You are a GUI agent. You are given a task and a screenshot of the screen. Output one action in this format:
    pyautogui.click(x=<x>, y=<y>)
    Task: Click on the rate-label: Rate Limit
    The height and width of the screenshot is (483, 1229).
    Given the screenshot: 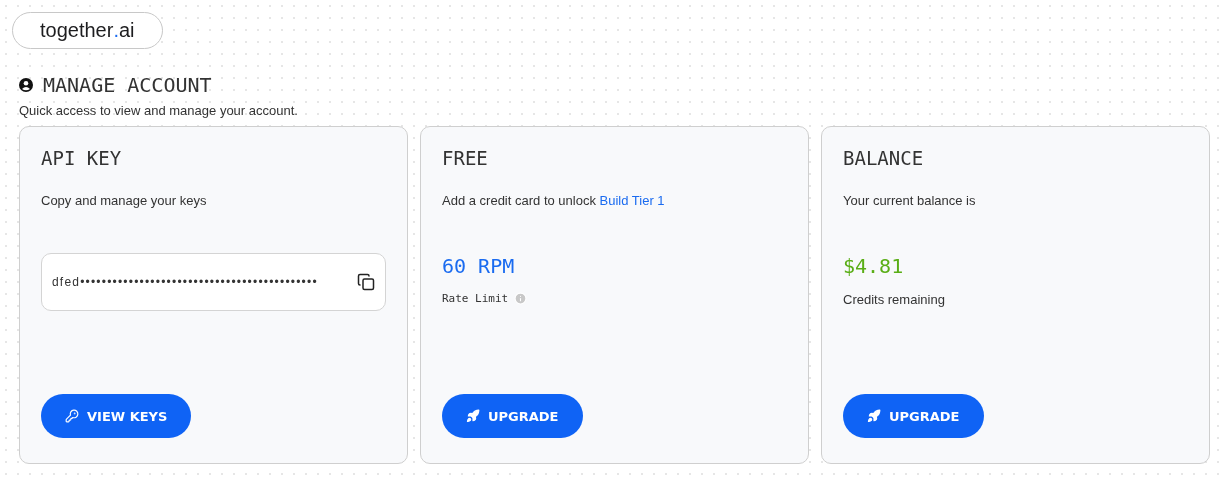 What is the action you would take?
    pyautogui.click(x=475, y=298)
    